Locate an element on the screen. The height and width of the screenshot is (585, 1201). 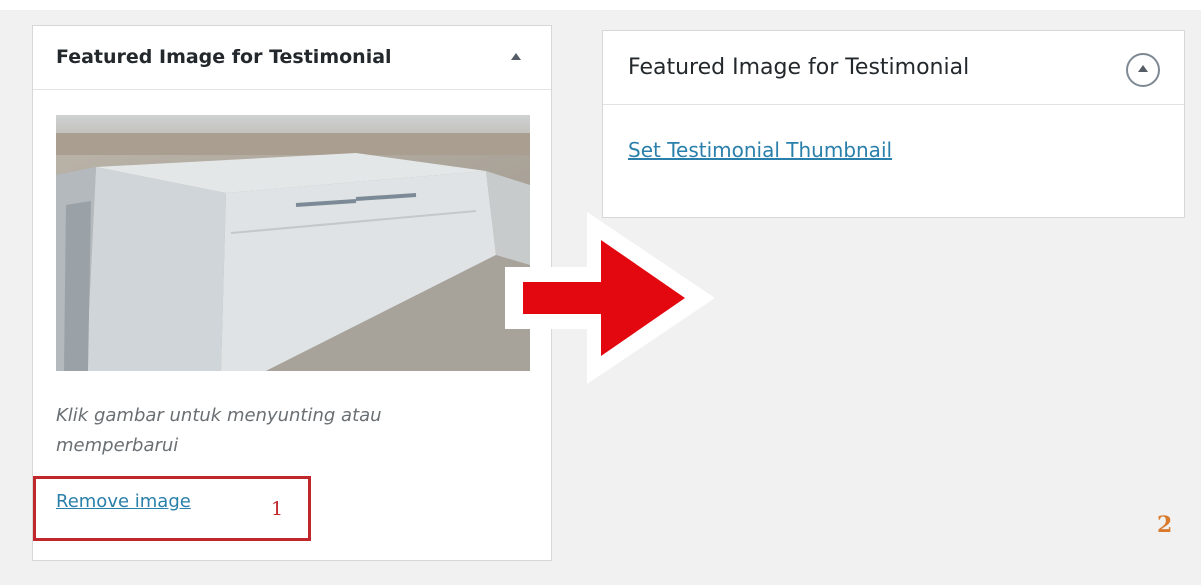
step-2-label: 2 is located at coordinates (1165, 525).